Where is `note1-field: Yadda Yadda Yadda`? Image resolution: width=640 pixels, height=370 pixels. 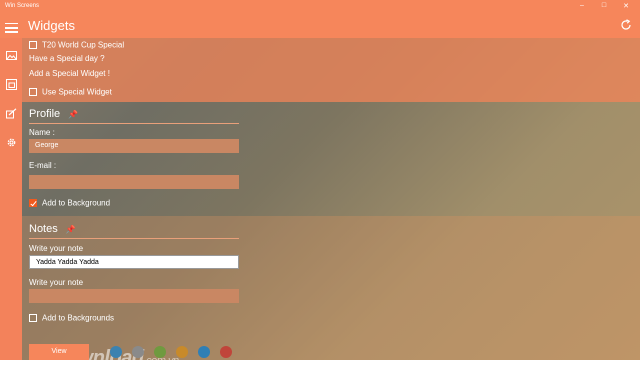
note1-field: Yadda Yadda Yadda is located at coordinates (134, 262).